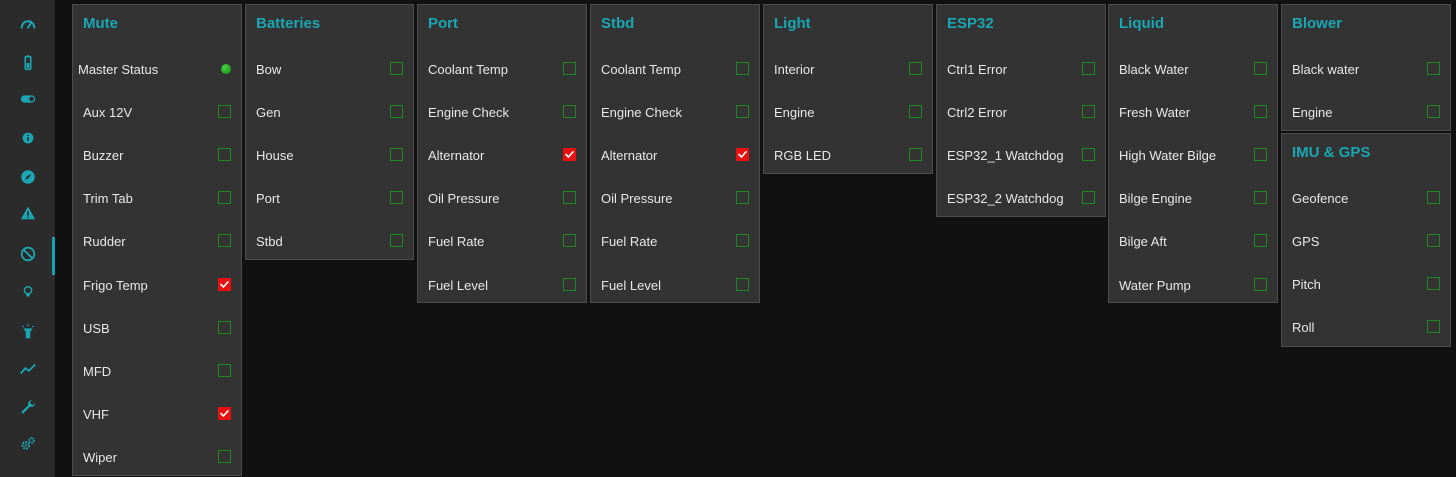 Image resolution: width=1456 pixels, height=477 pixels. What do you see at coordinates (27, 215) in the screenshot?
I see `nav-alerts` at bounding box center [27, 215].